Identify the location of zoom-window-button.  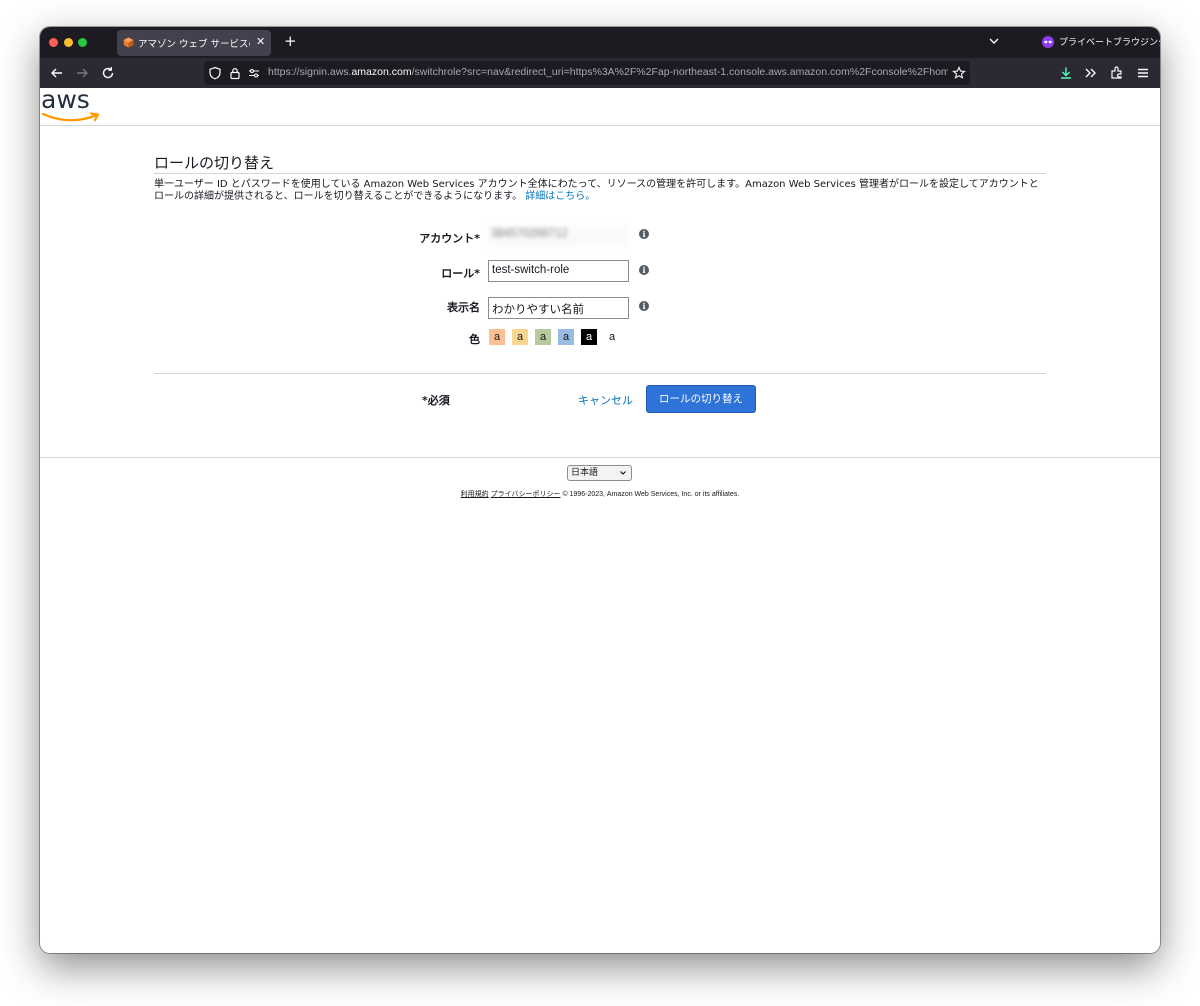
(82, 42).